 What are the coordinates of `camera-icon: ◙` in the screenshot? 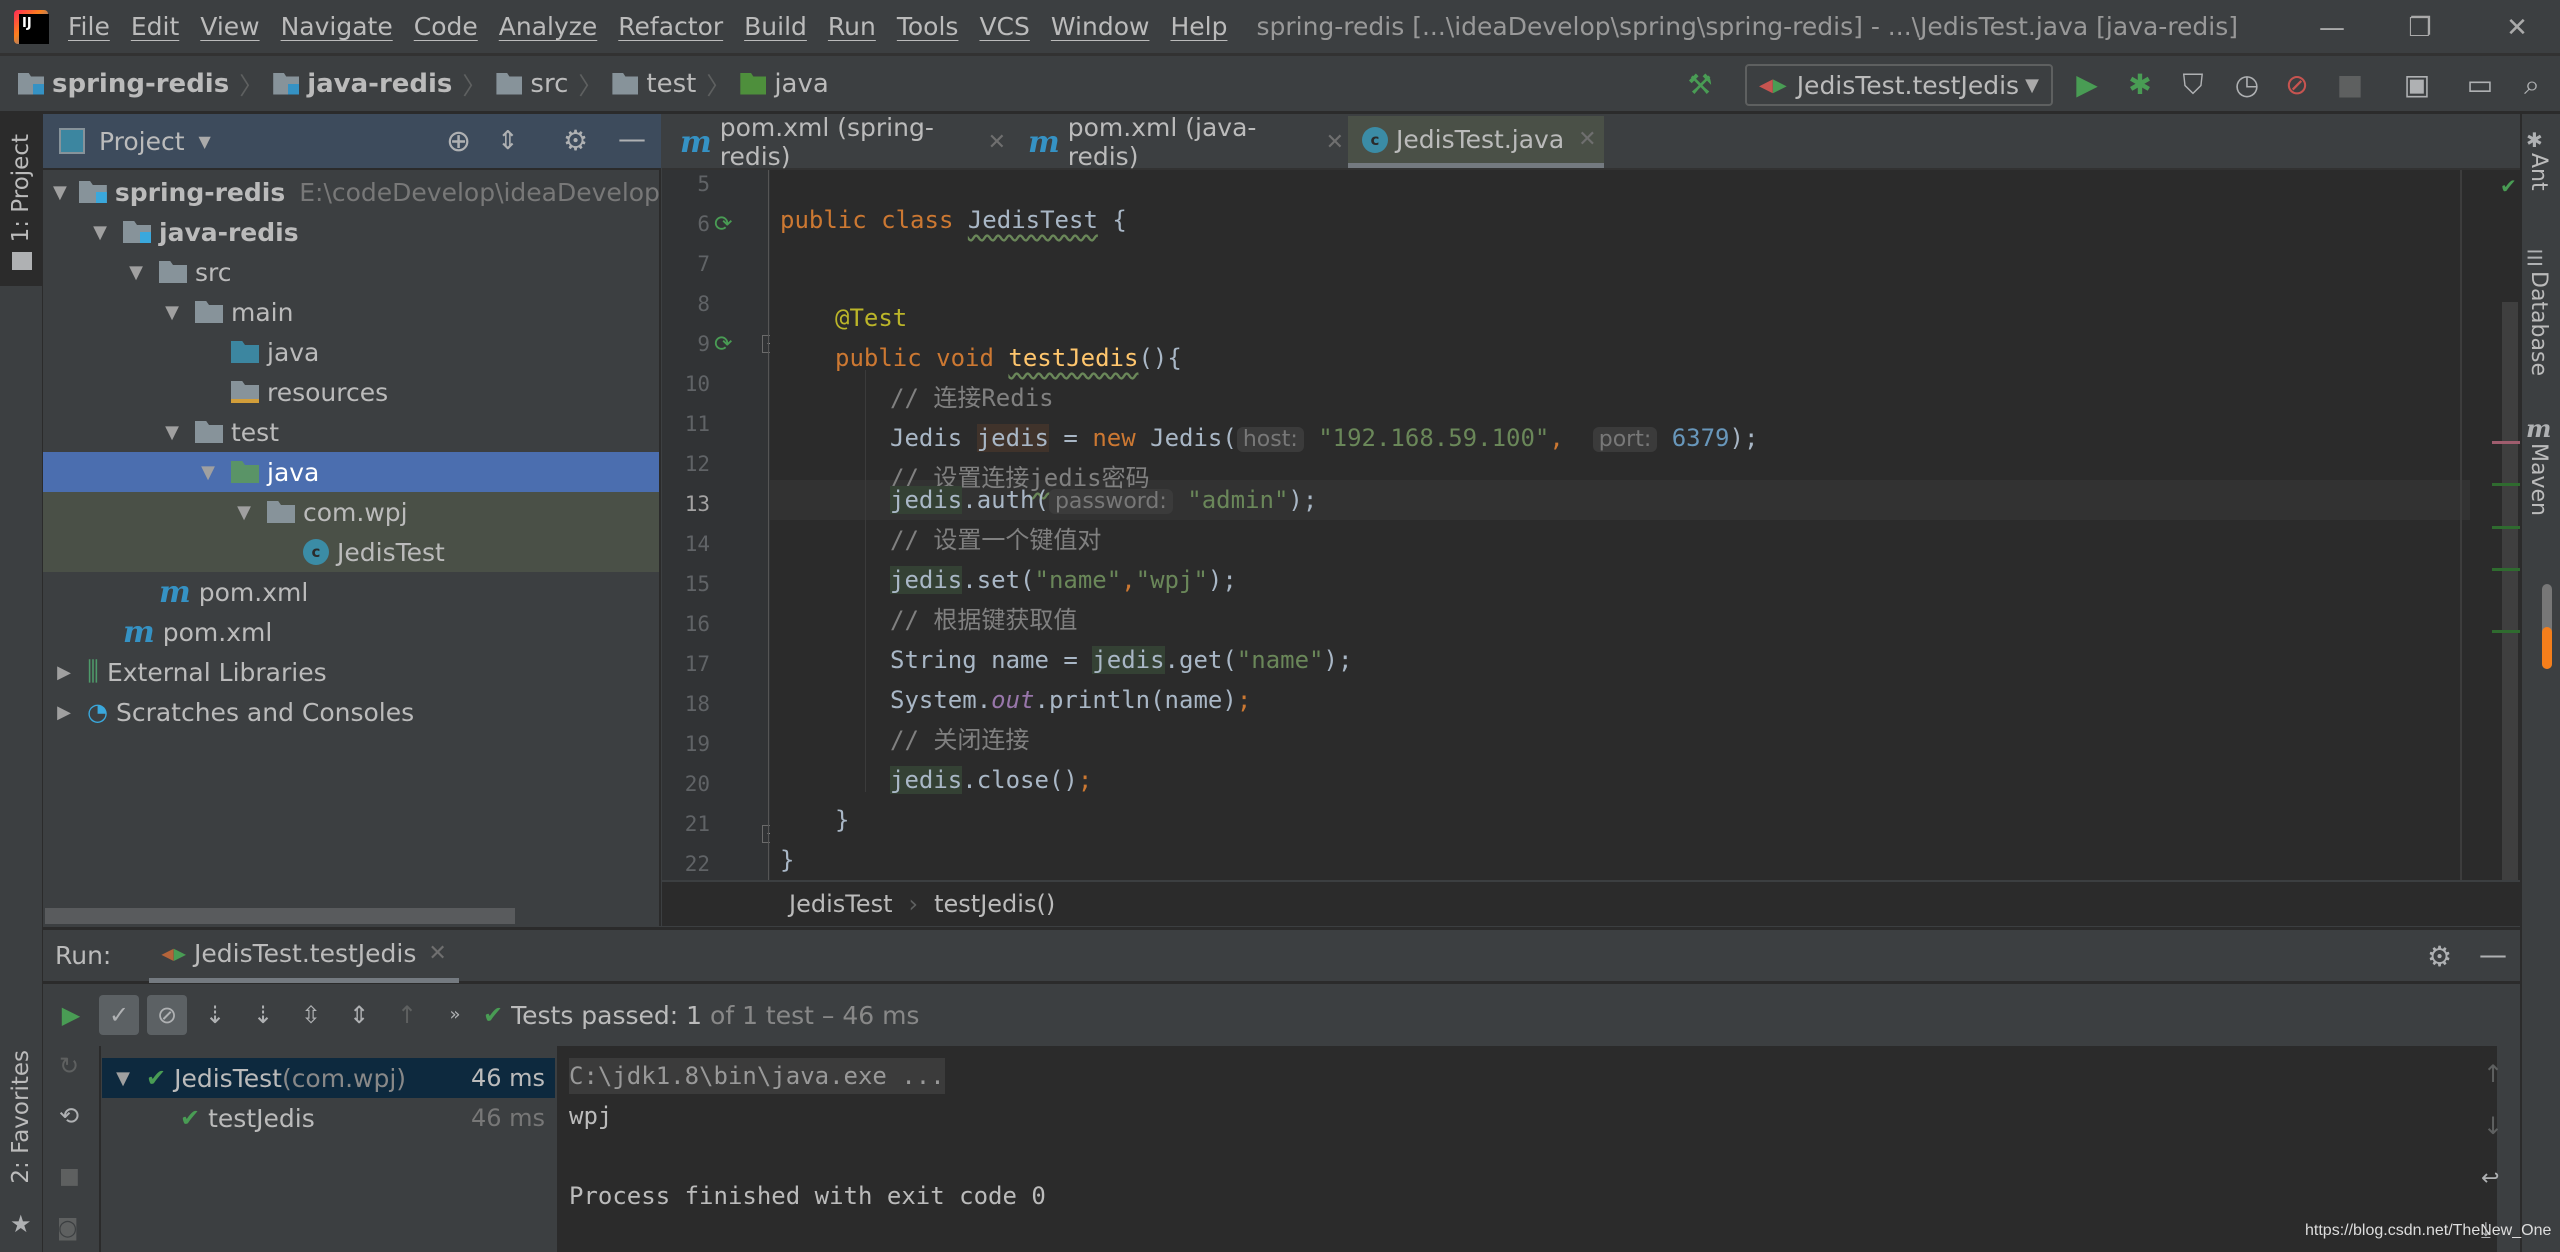 It's located at (67, 1228).